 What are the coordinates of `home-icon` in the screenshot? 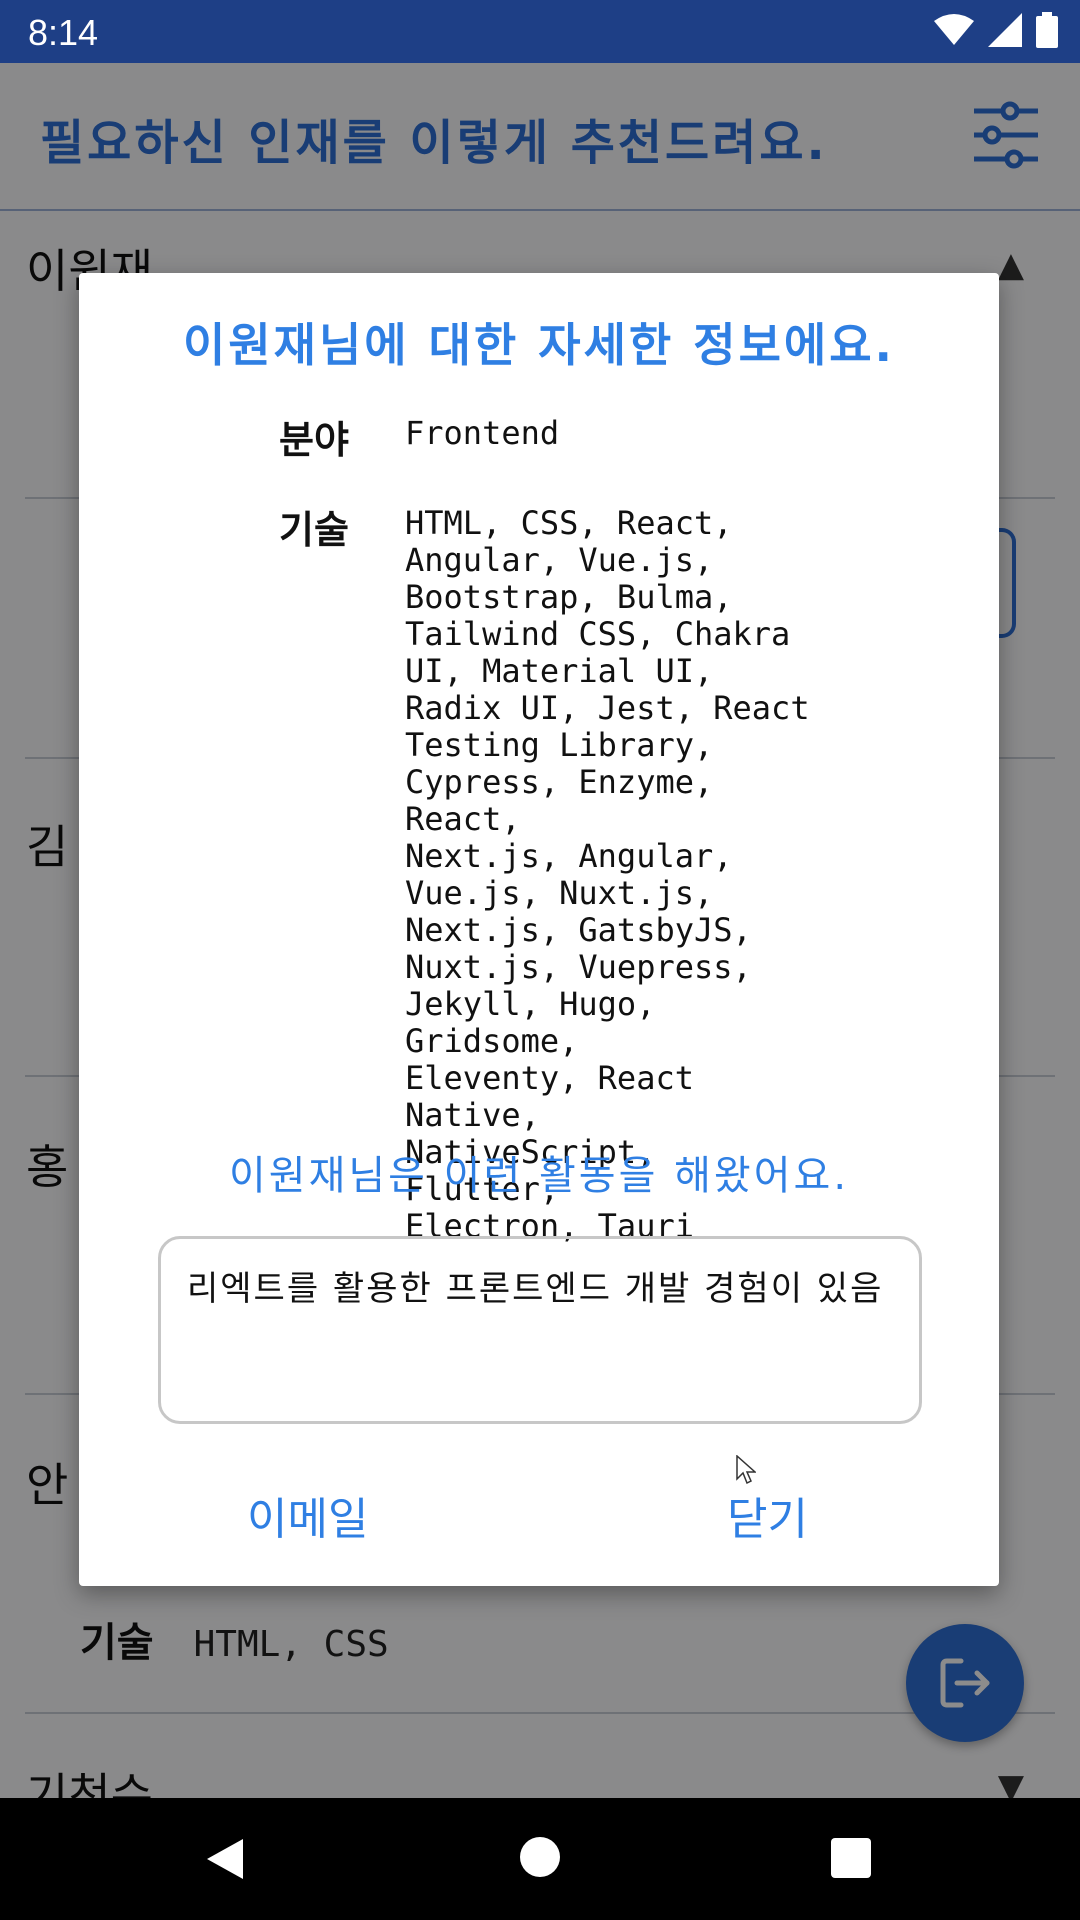 It's located at (540, 1857).